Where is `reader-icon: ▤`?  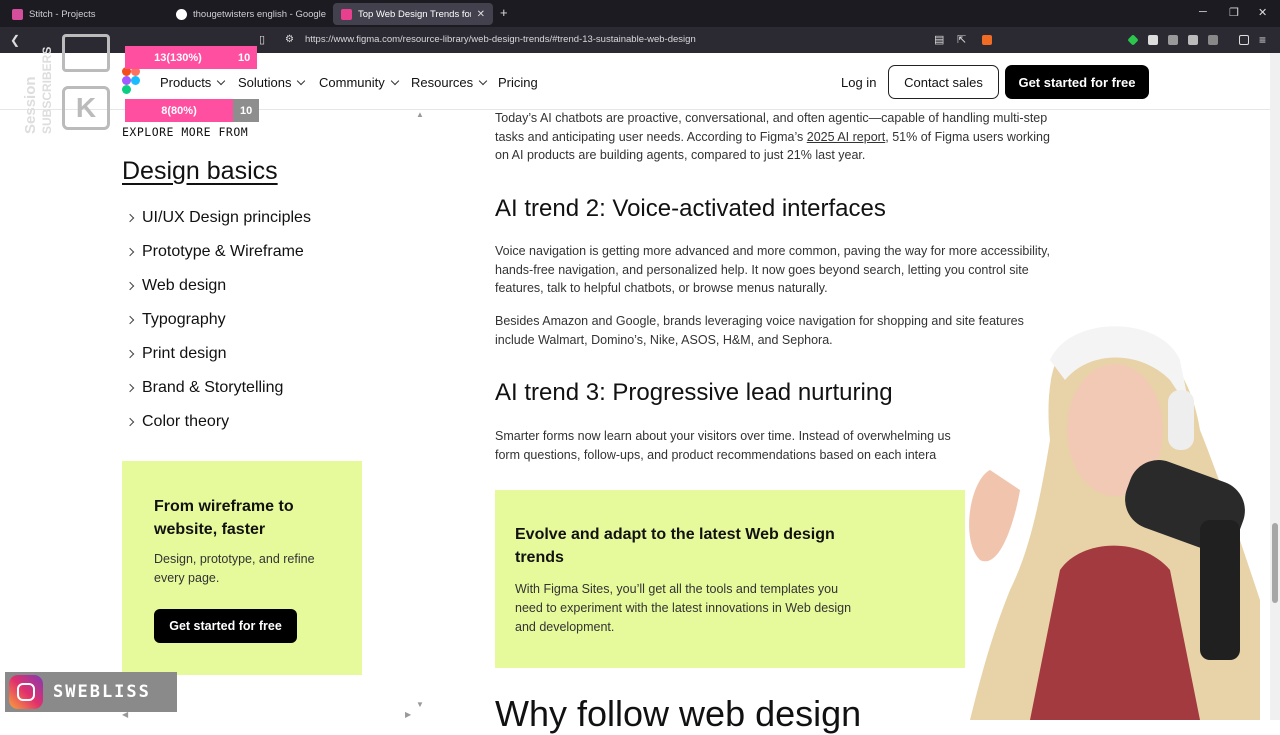
reader-icon: ▤ is located at coordinates (939, 39).